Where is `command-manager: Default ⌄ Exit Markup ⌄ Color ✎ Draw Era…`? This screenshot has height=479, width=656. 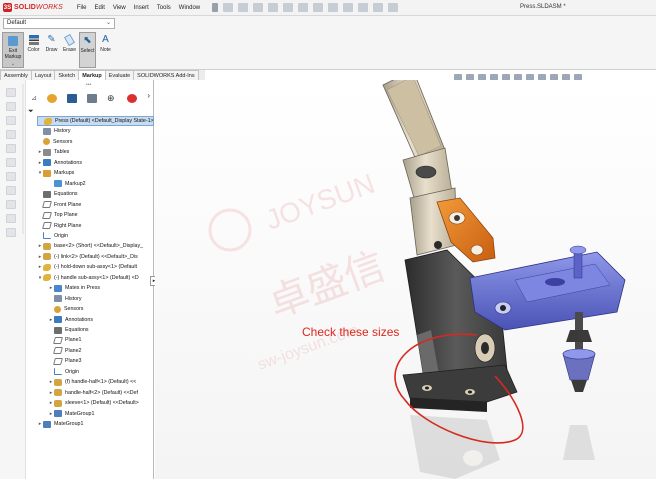 command-manager: Default ⌄ Exit Markup ⌄ Color ✎ Draw Era… is located at coordinates (328, 43).